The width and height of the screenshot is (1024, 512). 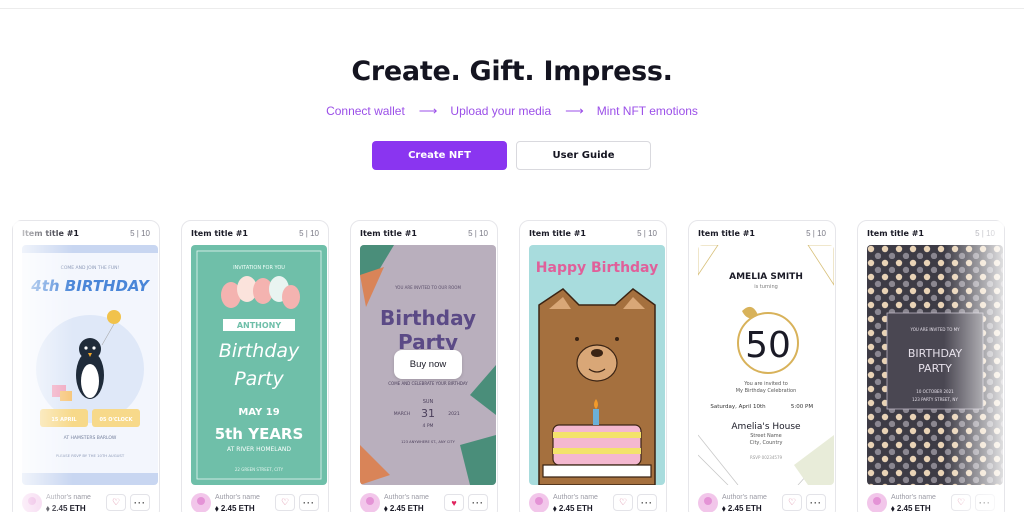 I want to click on art-date: 10 OCTOBER 2021, so click(x=935, y=391).